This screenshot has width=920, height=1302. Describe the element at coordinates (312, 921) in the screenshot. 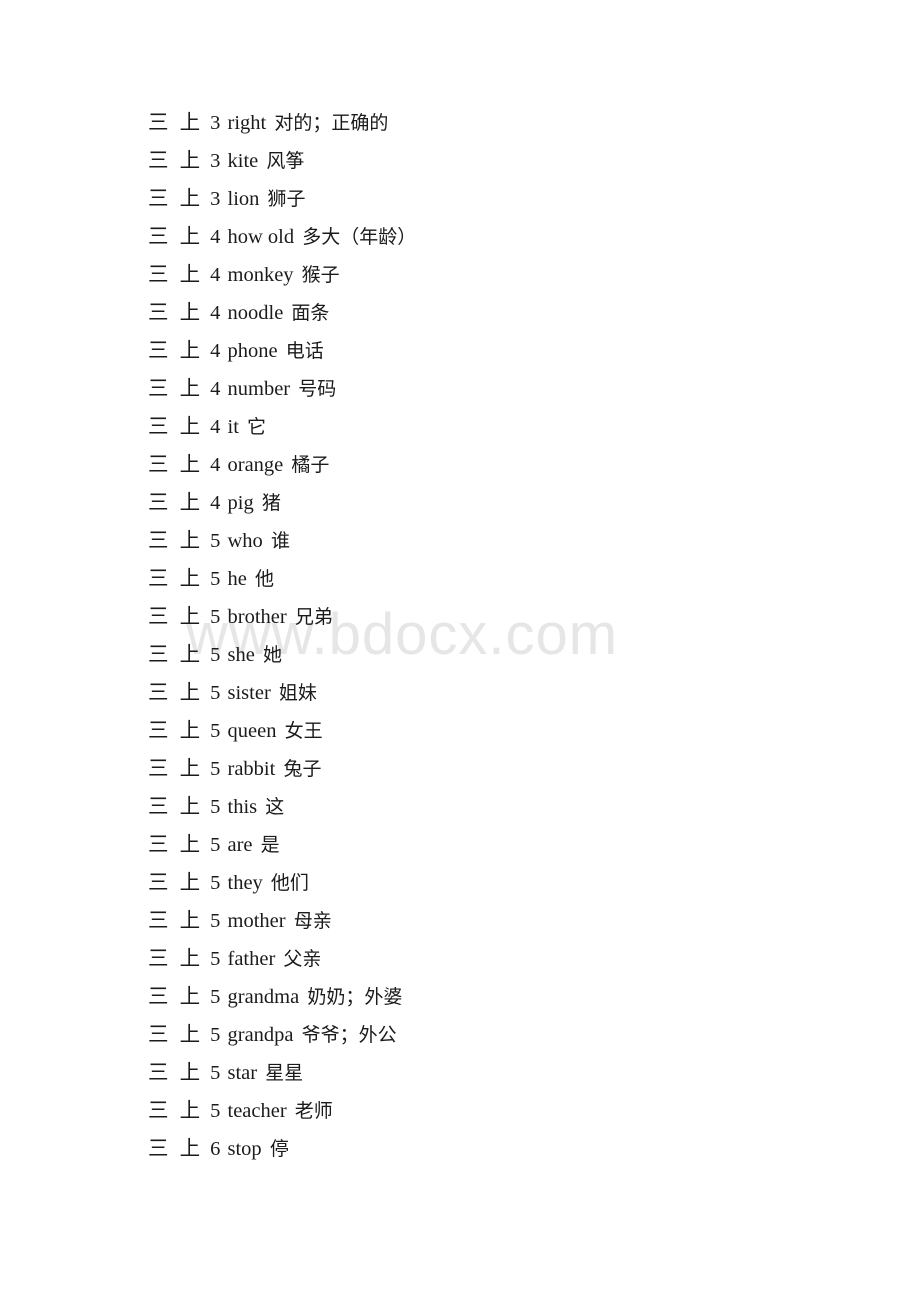

I see `entry-chinese-gloss: 母亲` at that location.